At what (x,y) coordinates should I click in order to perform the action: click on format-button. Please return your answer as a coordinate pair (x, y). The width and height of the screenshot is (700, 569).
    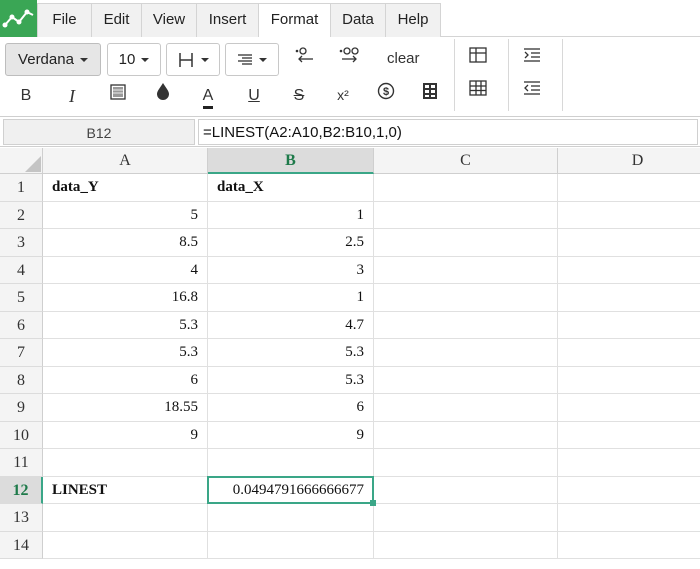
    Looking at the image, I should click on (430, 96).